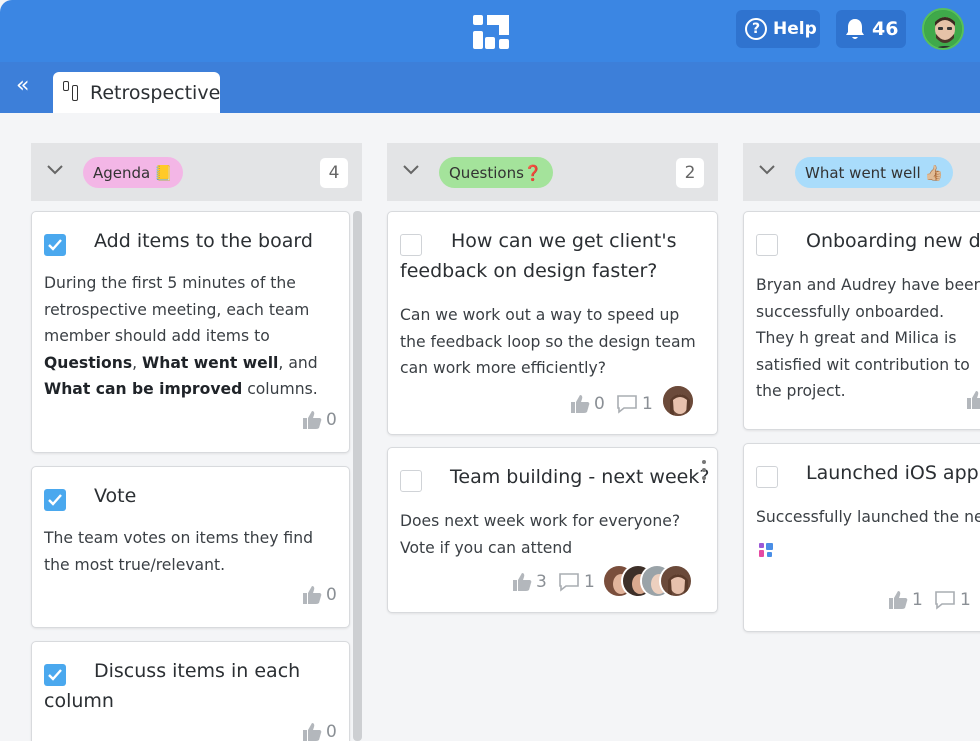 This screenshot has height=741, width=980. I want to click on card-title: Vote, so click(115, 496).